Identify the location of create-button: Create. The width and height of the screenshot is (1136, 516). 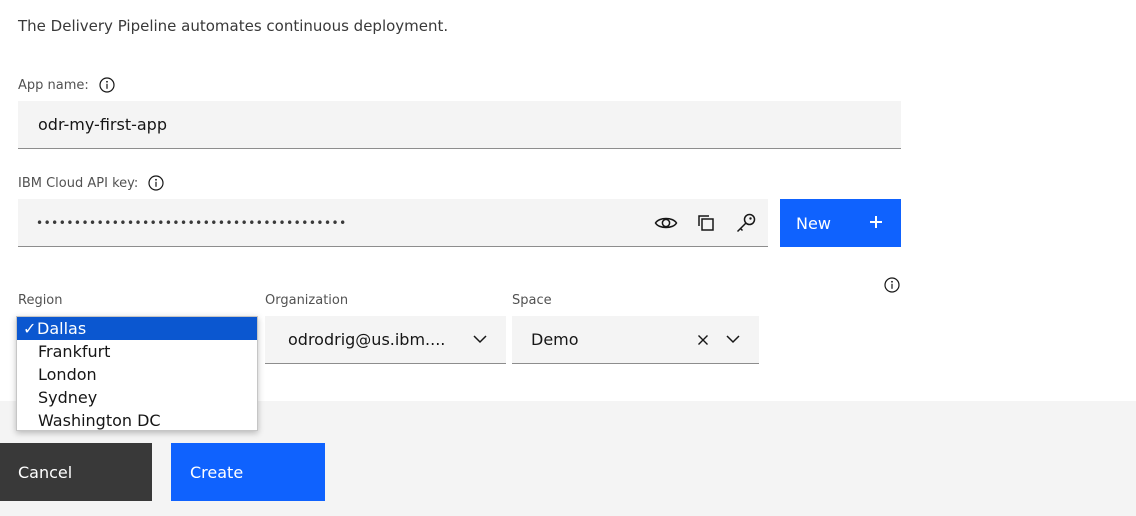
(248, 472).